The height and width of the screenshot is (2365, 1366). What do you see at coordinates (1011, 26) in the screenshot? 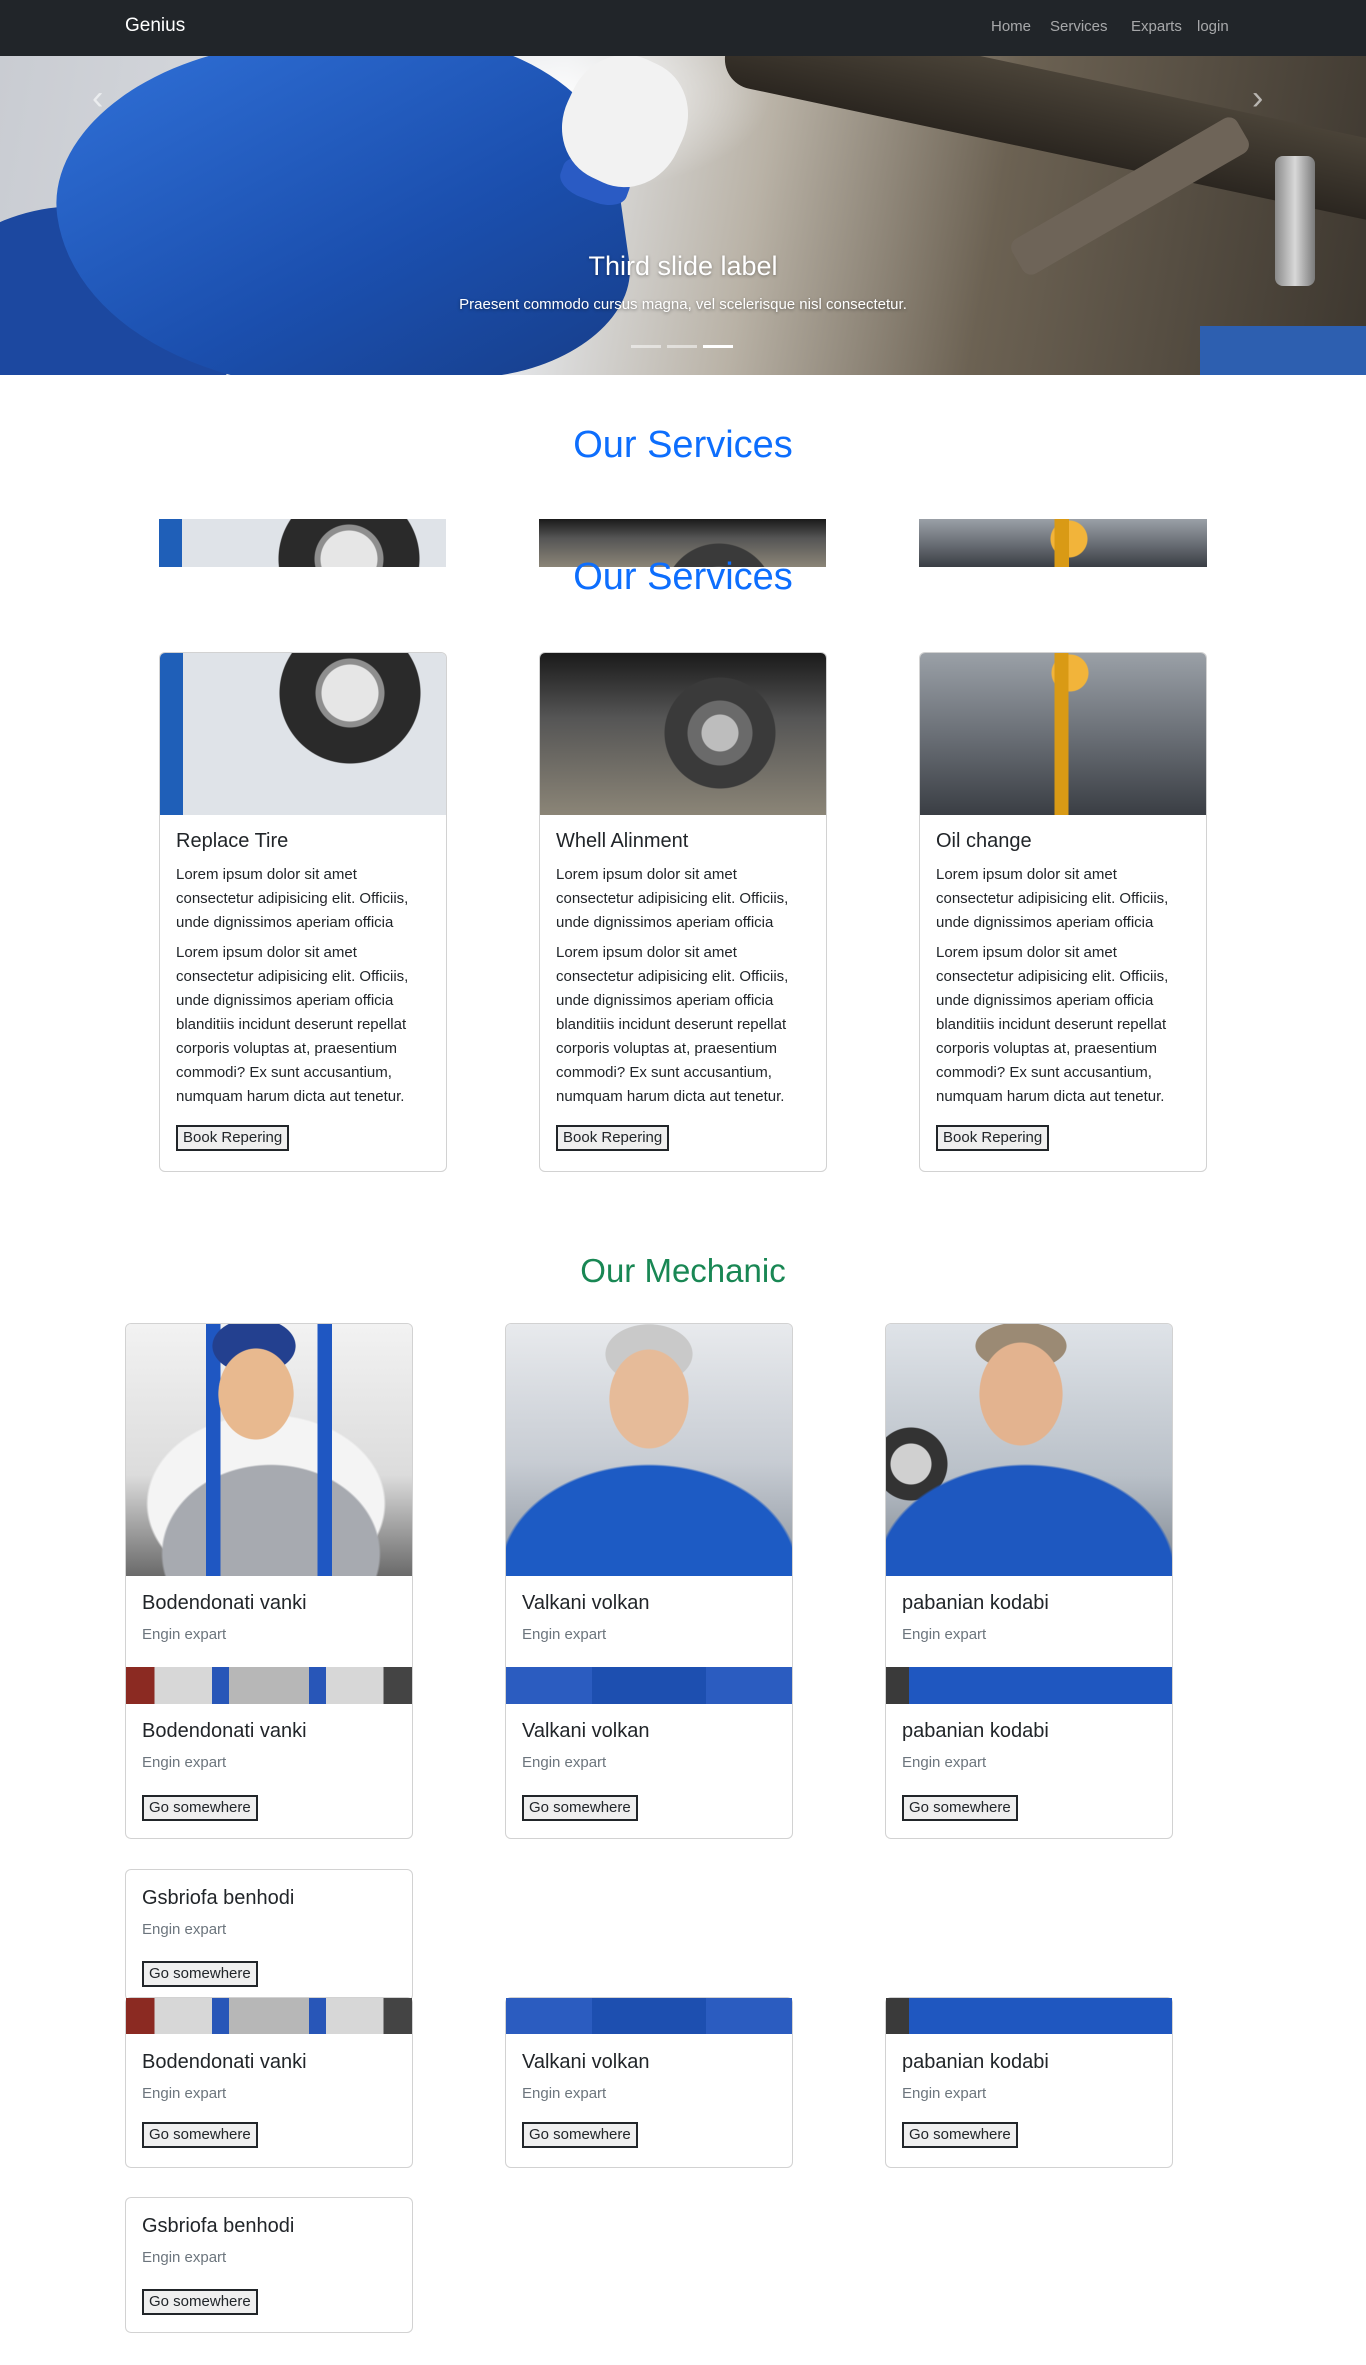
I see `nav-link-home: Home` at bounding box center [1011, 26].